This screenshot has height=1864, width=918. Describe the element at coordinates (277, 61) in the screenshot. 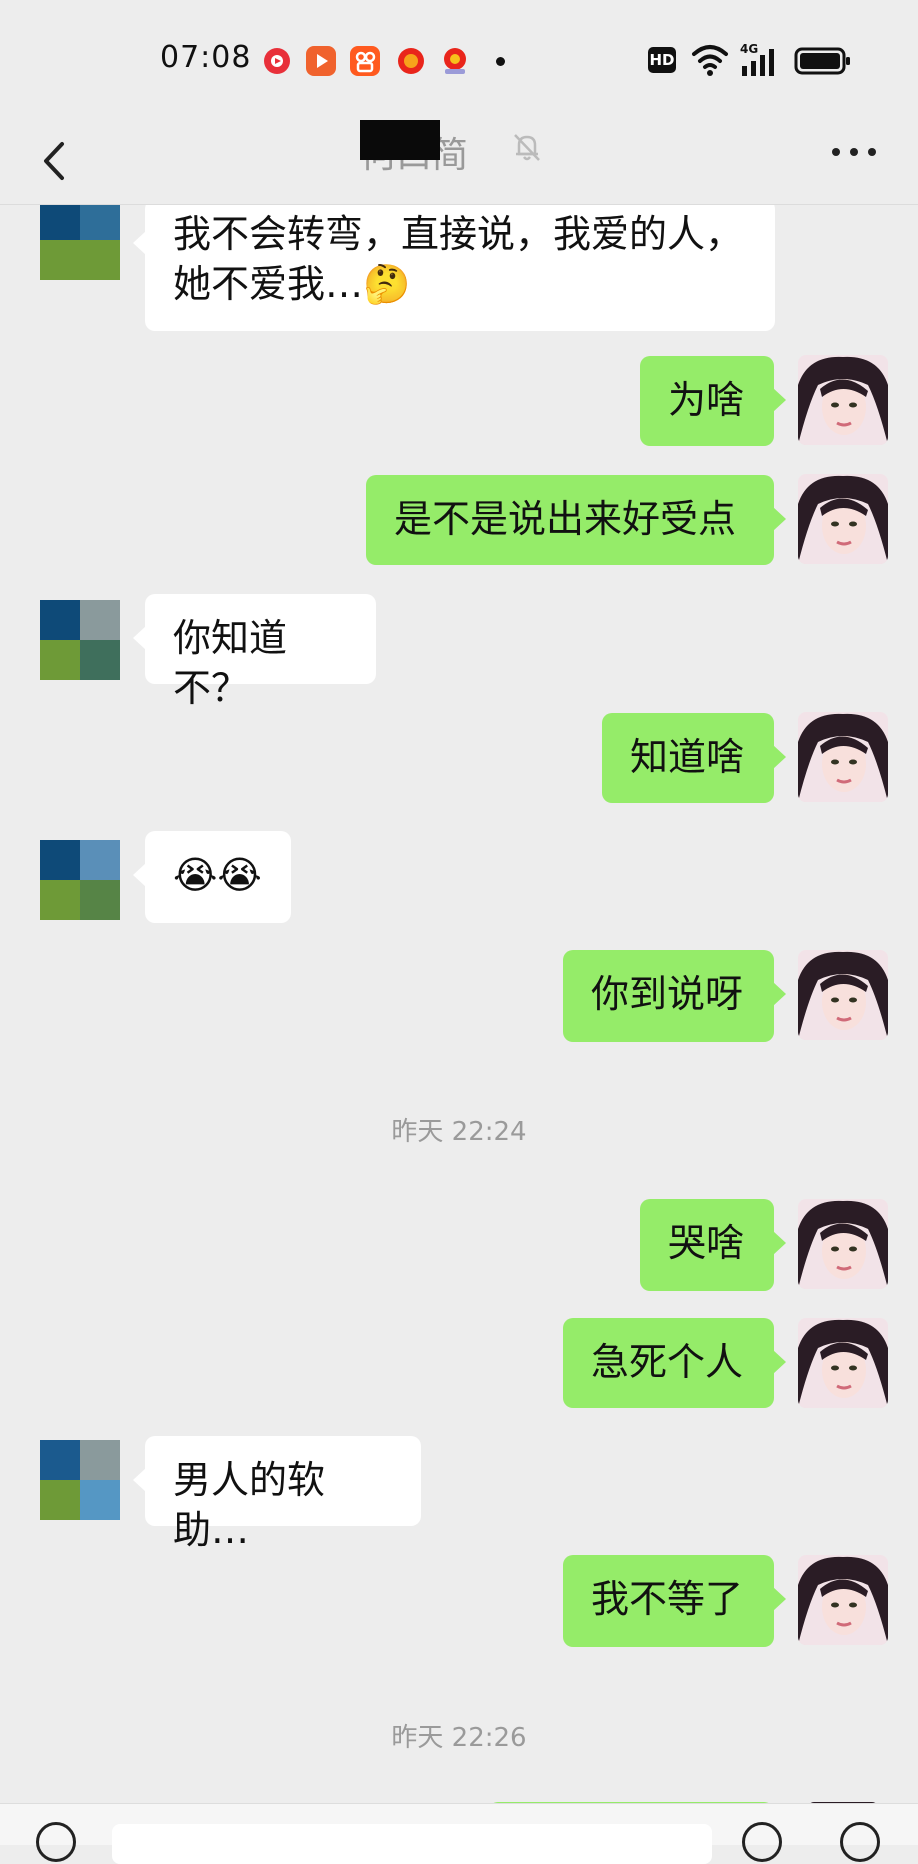

I see `video-app-icon` at that location.